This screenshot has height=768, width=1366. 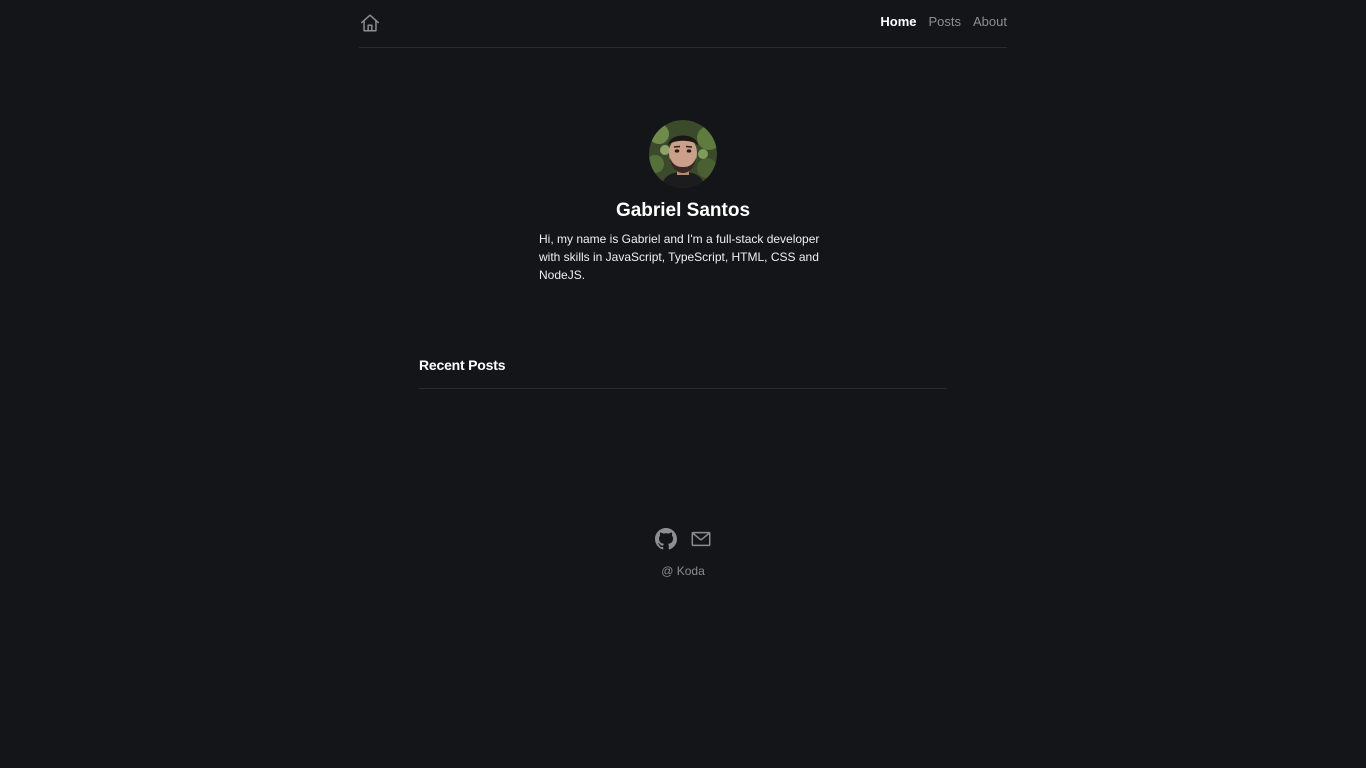 I want to click on recent-posts-divider, so click(x=683, y=388).